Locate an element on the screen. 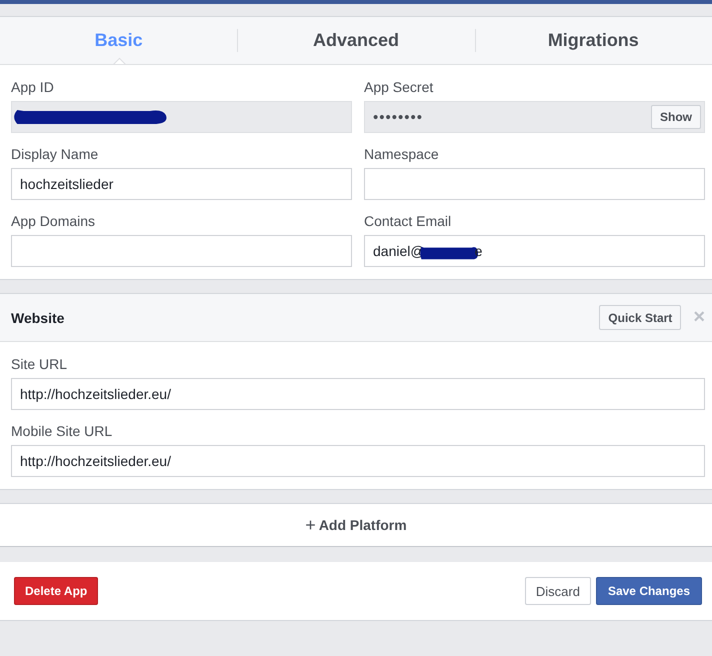  show-button: Show is located at coordinates (676, 117).